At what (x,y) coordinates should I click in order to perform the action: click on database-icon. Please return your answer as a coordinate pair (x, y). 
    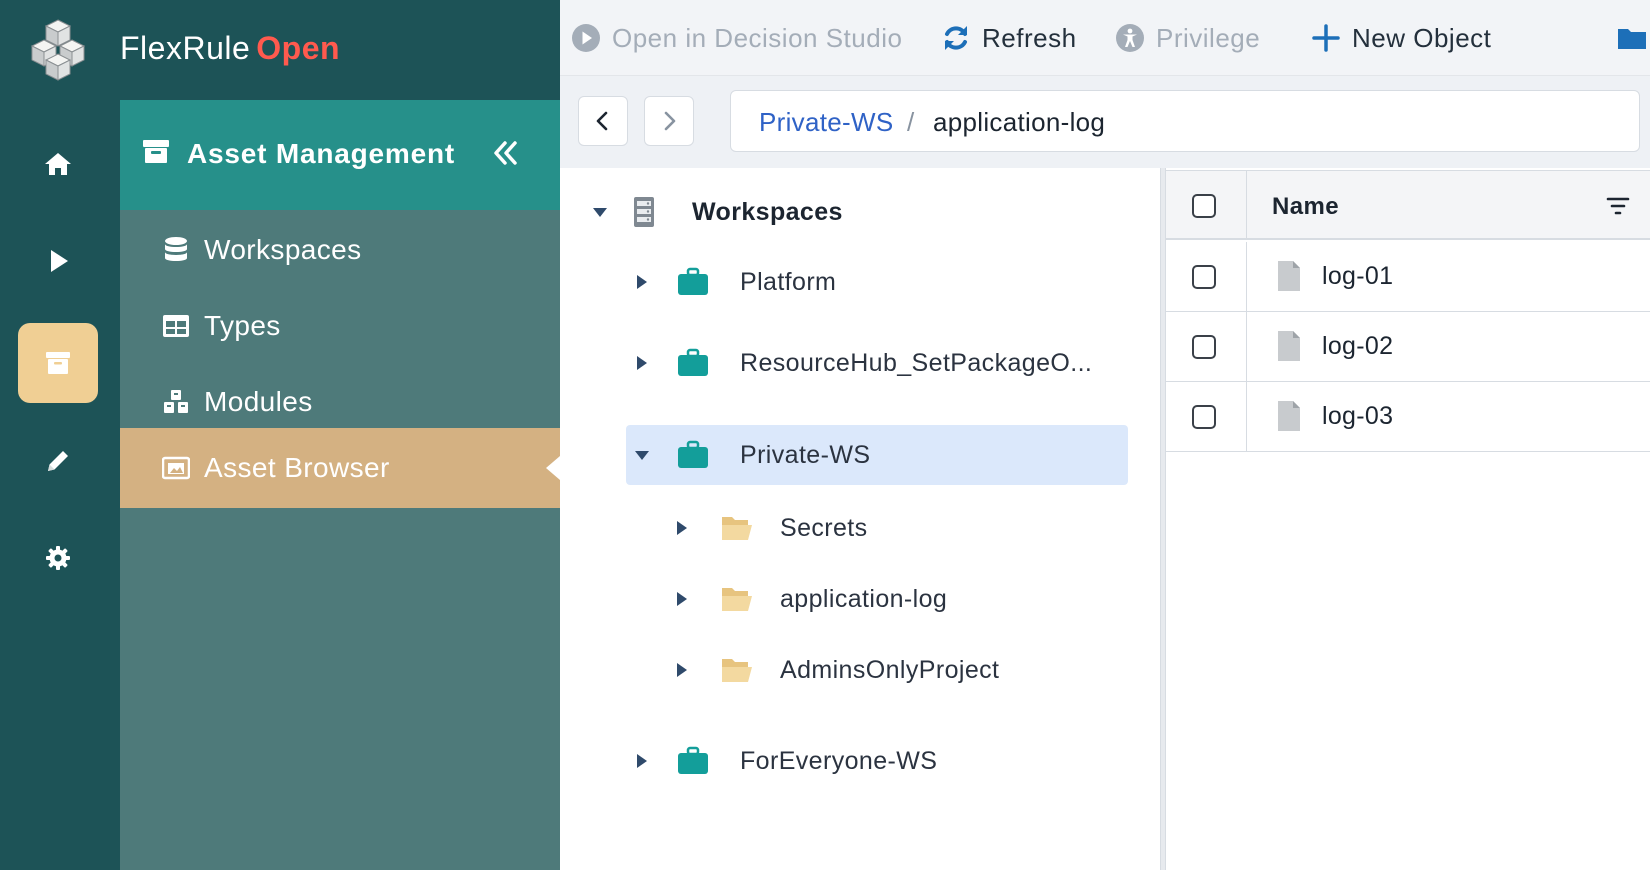
    Looking at the image, I should click on (176, 249).